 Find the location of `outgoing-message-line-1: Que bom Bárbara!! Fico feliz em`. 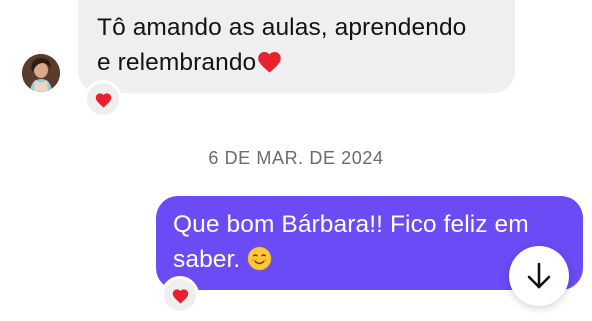

outgoing-message-line-1: Que bom Bárbara!! Fico feliz em is located at coordinates (351, 224).